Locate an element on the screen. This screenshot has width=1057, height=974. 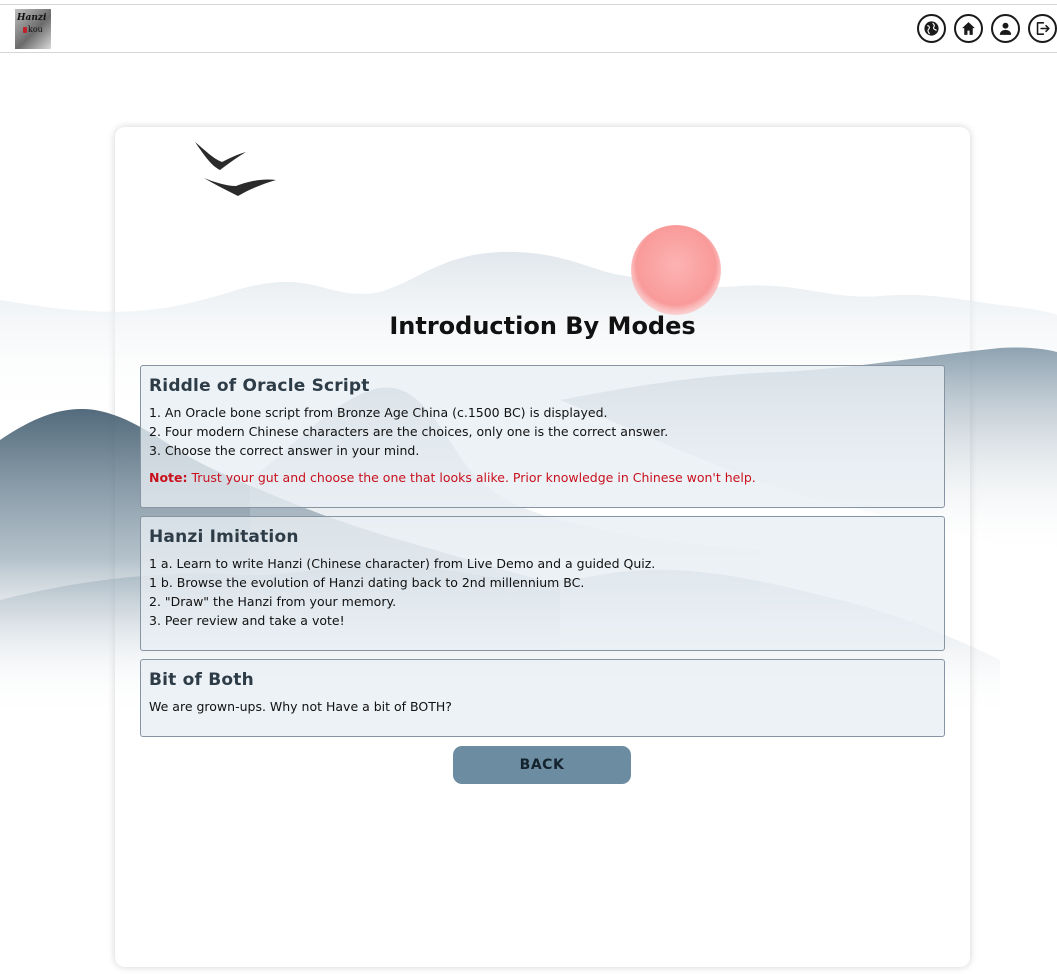
mode-title: Riddle of Oracle Script is located at coordinates (259, 386).